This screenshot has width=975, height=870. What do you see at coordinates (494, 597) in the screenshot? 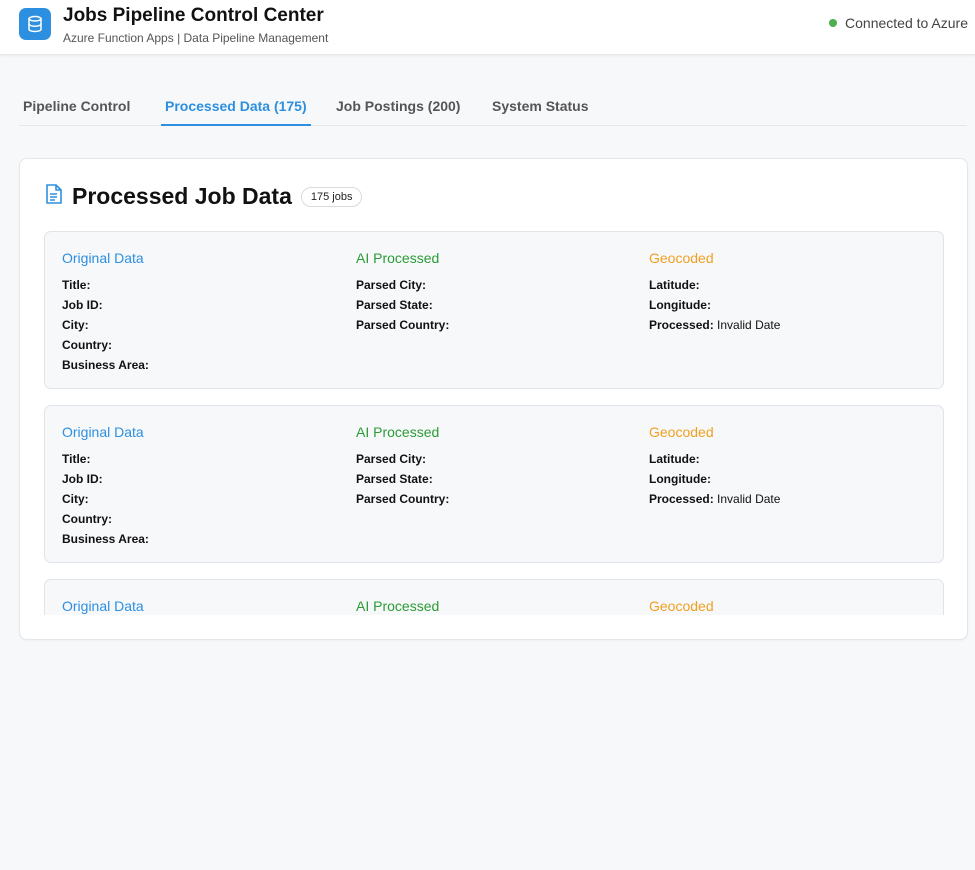
I see `job-card: Original Data AI Processed Geocoded` at bounding box center [494, 597].